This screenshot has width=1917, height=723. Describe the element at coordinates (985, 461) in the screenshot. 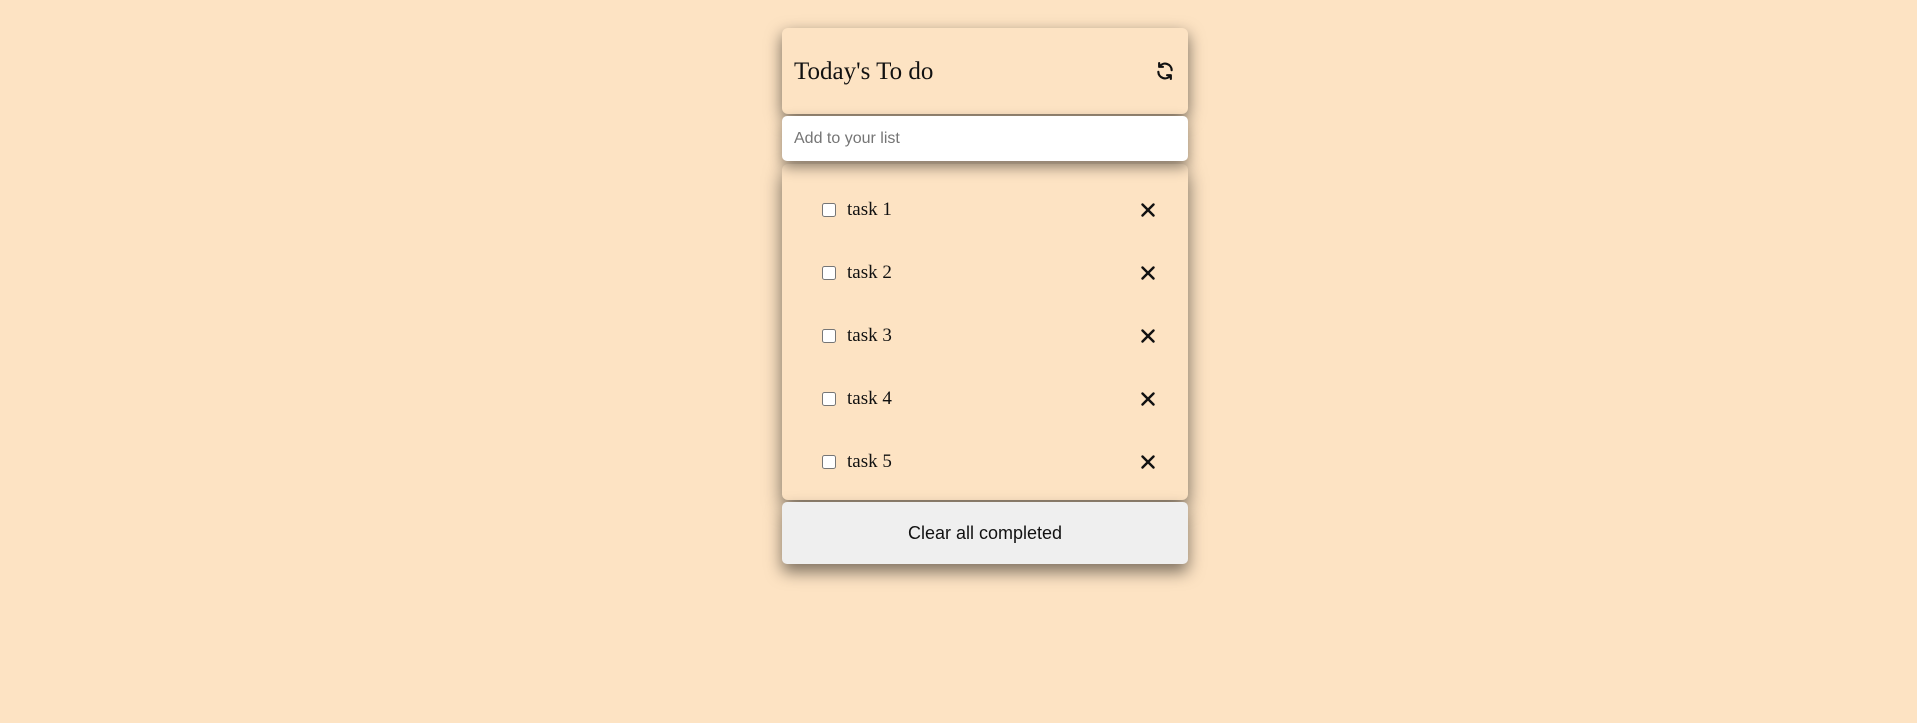

I see `list-item: task 5` at that location.